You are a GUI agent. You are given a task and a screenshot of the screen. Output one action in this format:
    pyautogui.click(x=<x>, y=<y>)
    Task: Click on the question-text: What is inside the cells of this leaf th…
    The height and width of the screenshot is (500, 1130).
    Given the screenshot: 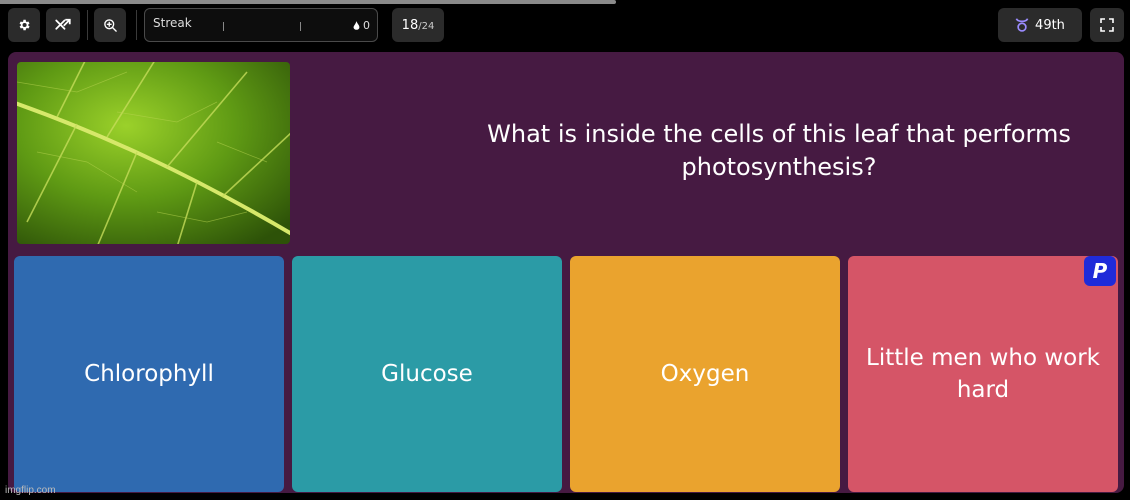 What is the action you would take?
    pyautogui.click(x=779, y=150)
    